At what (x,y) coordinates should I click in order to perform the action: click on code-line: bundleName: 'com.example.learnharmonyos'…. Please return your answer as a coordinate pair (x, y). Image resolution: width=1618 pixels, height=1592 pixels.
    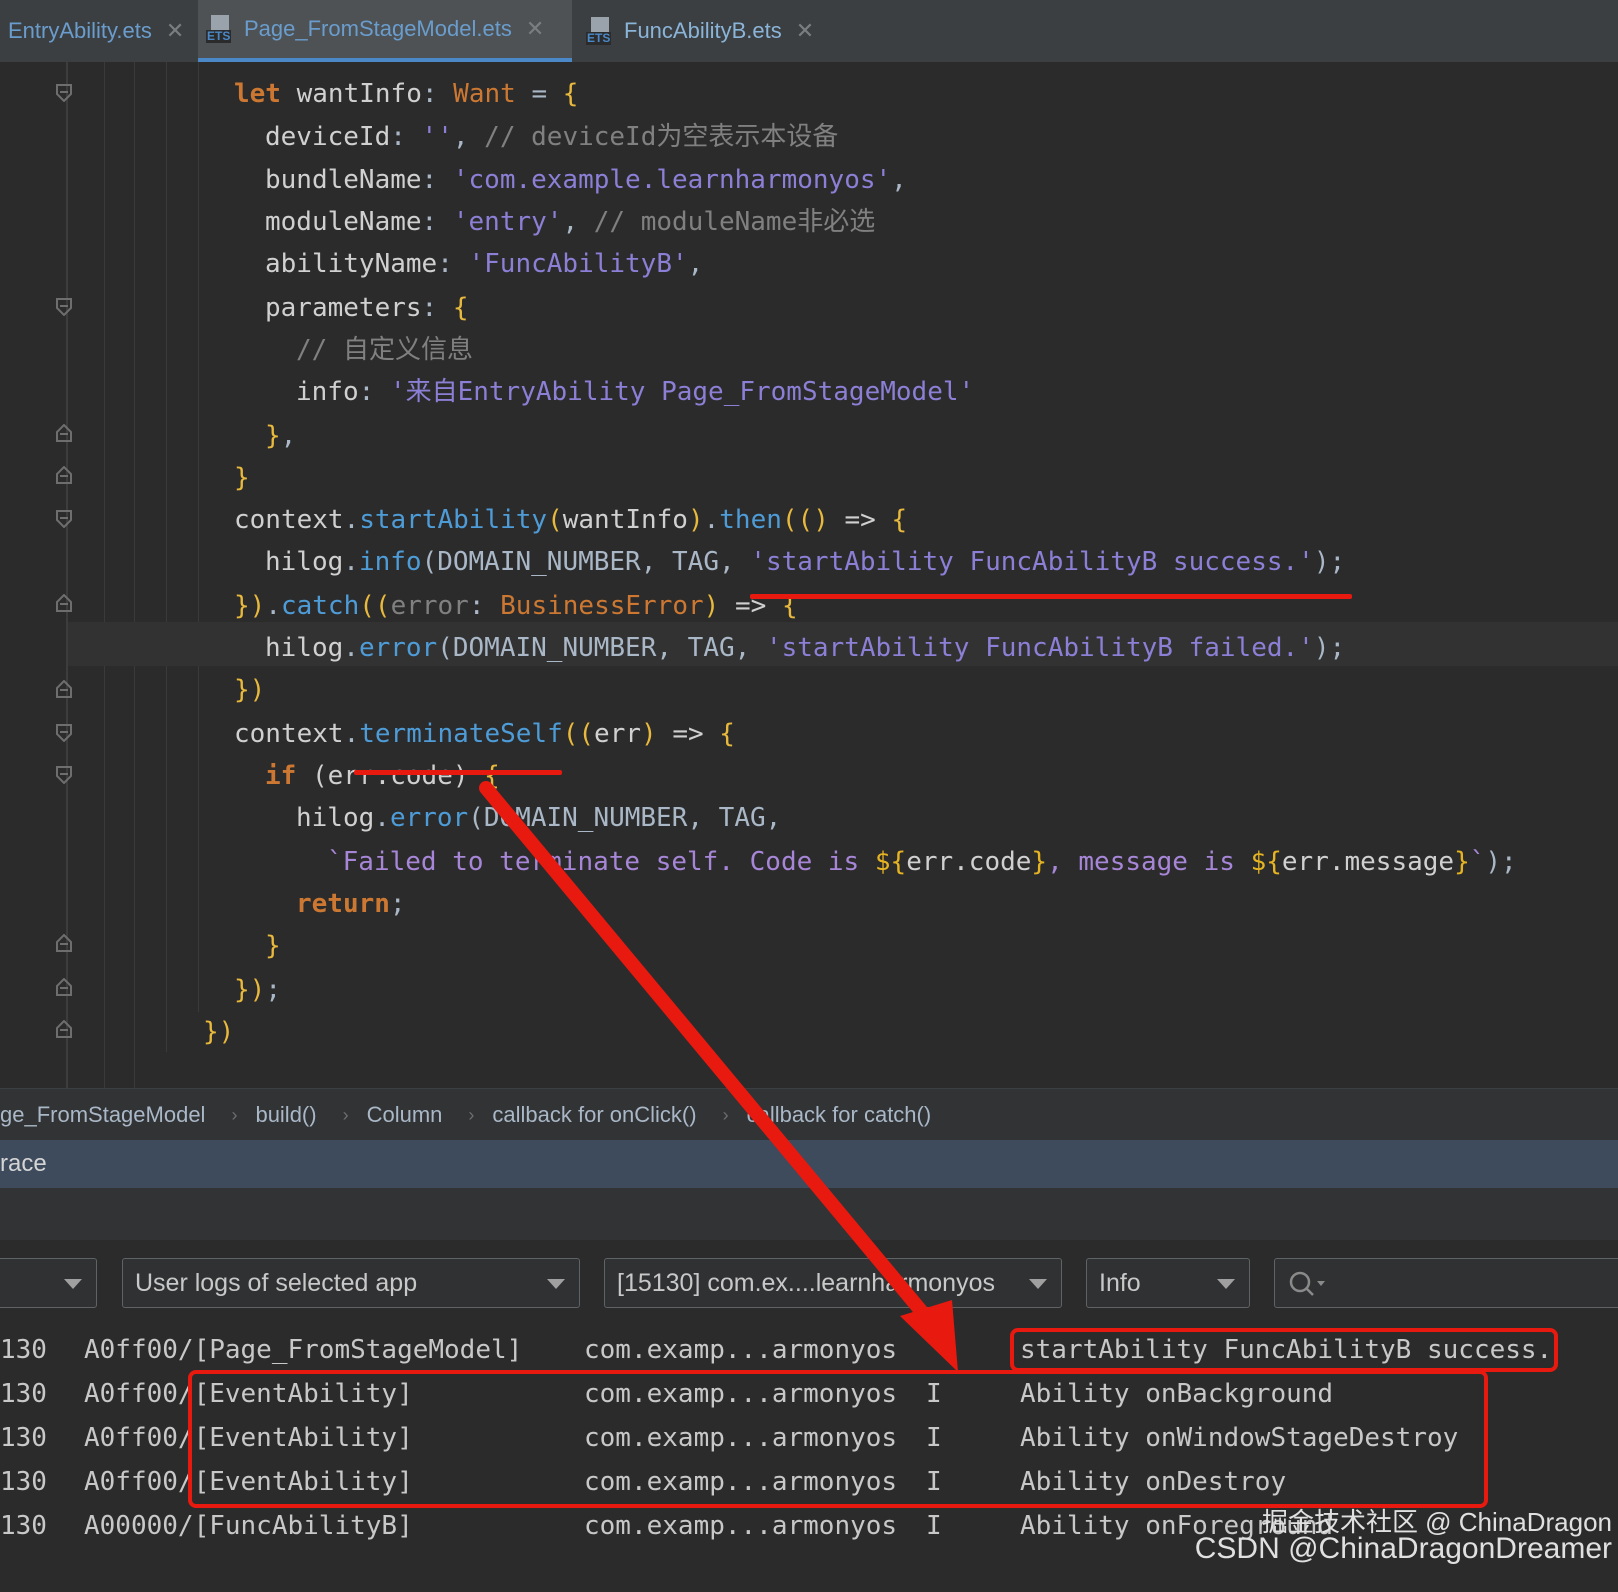
    Looking at the image, I should click on (586, 180).